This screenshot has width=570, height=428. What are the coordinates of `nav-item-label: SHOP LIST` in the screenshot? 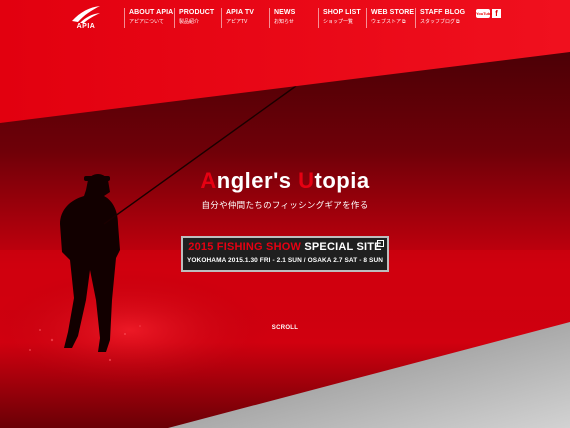 It's located at (342, 12).